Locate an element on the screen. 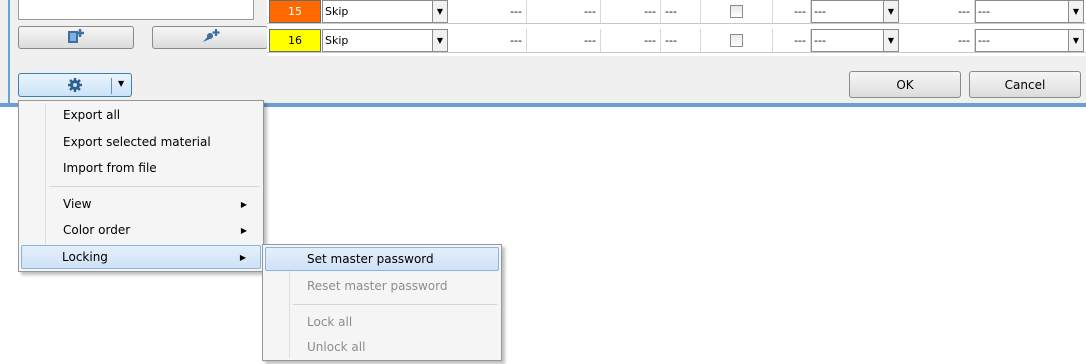 Image resolution: width=1086 pixels, height=364 pixels. row-number: 15 is located at coordinates (295, 11).